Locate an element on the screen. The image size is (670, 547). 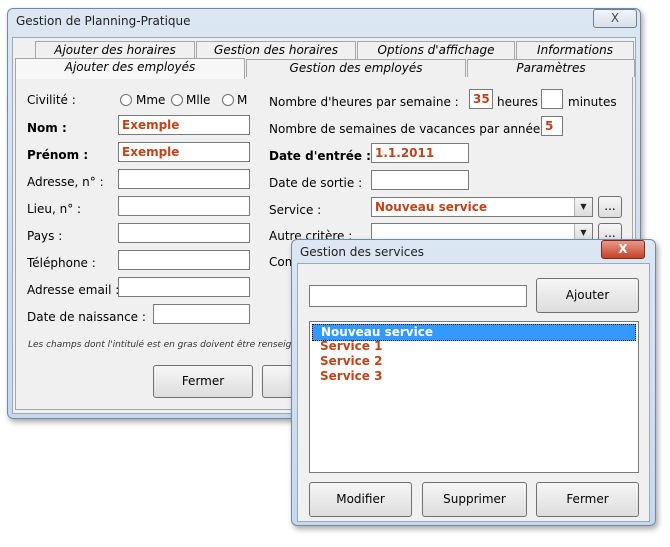
tab-parametres: Paramètres is located at coordinates (551, 68).